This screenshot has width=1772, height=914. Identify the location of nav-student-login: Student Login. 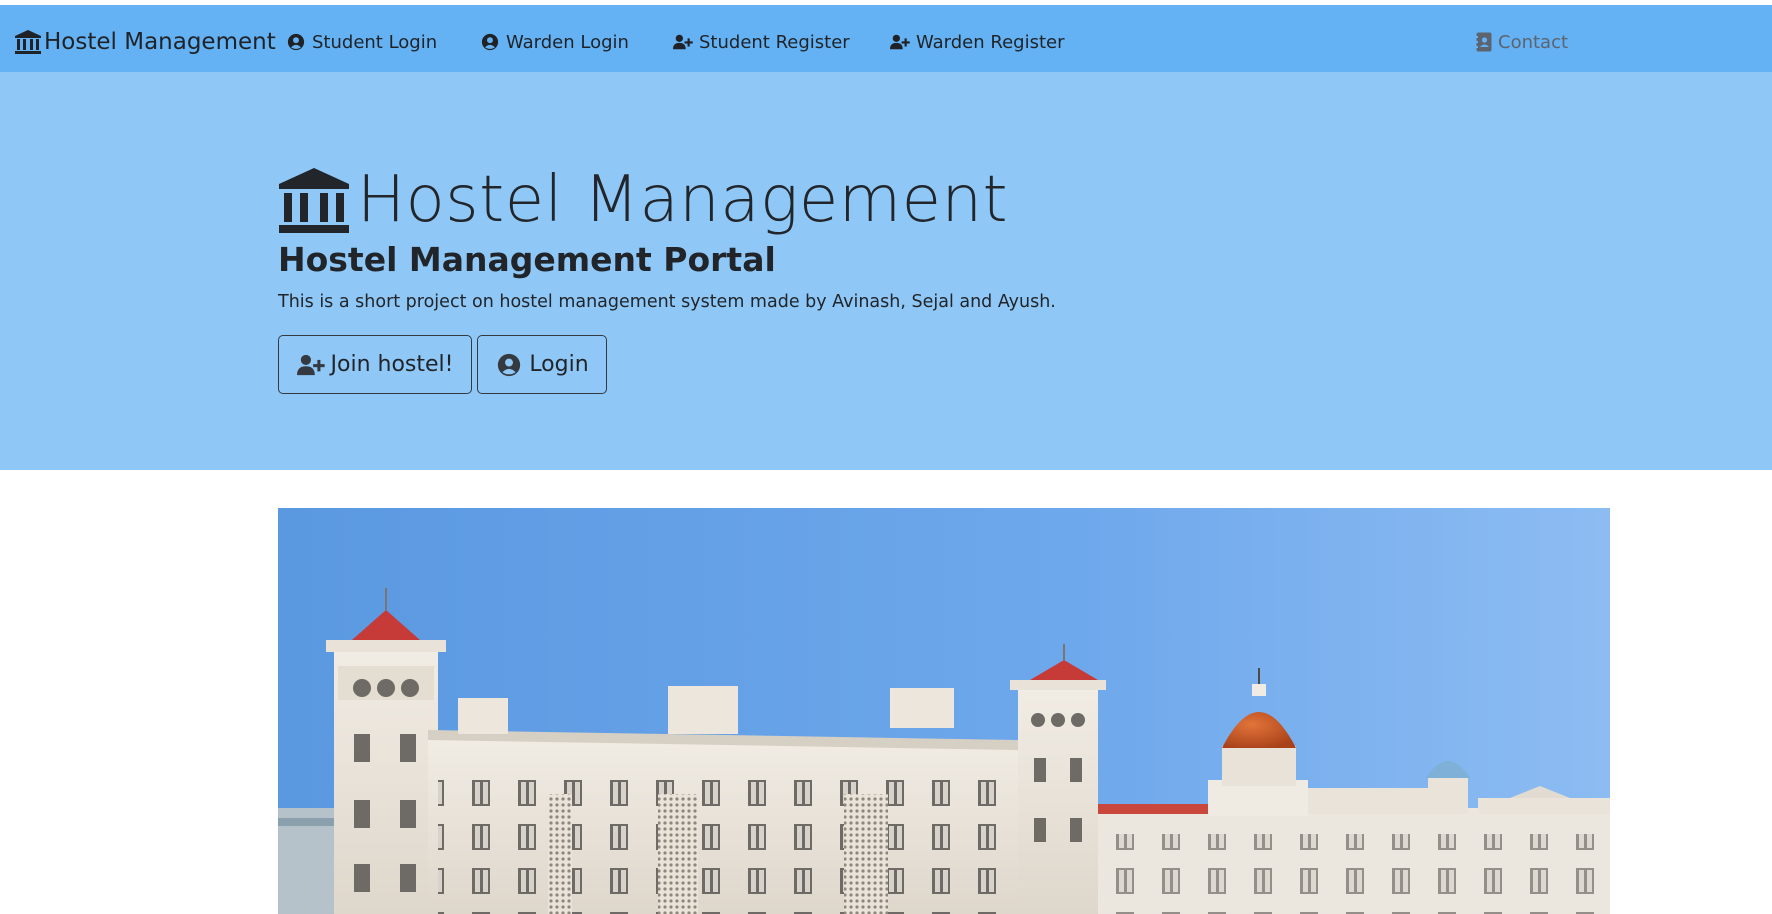
(361, 42).